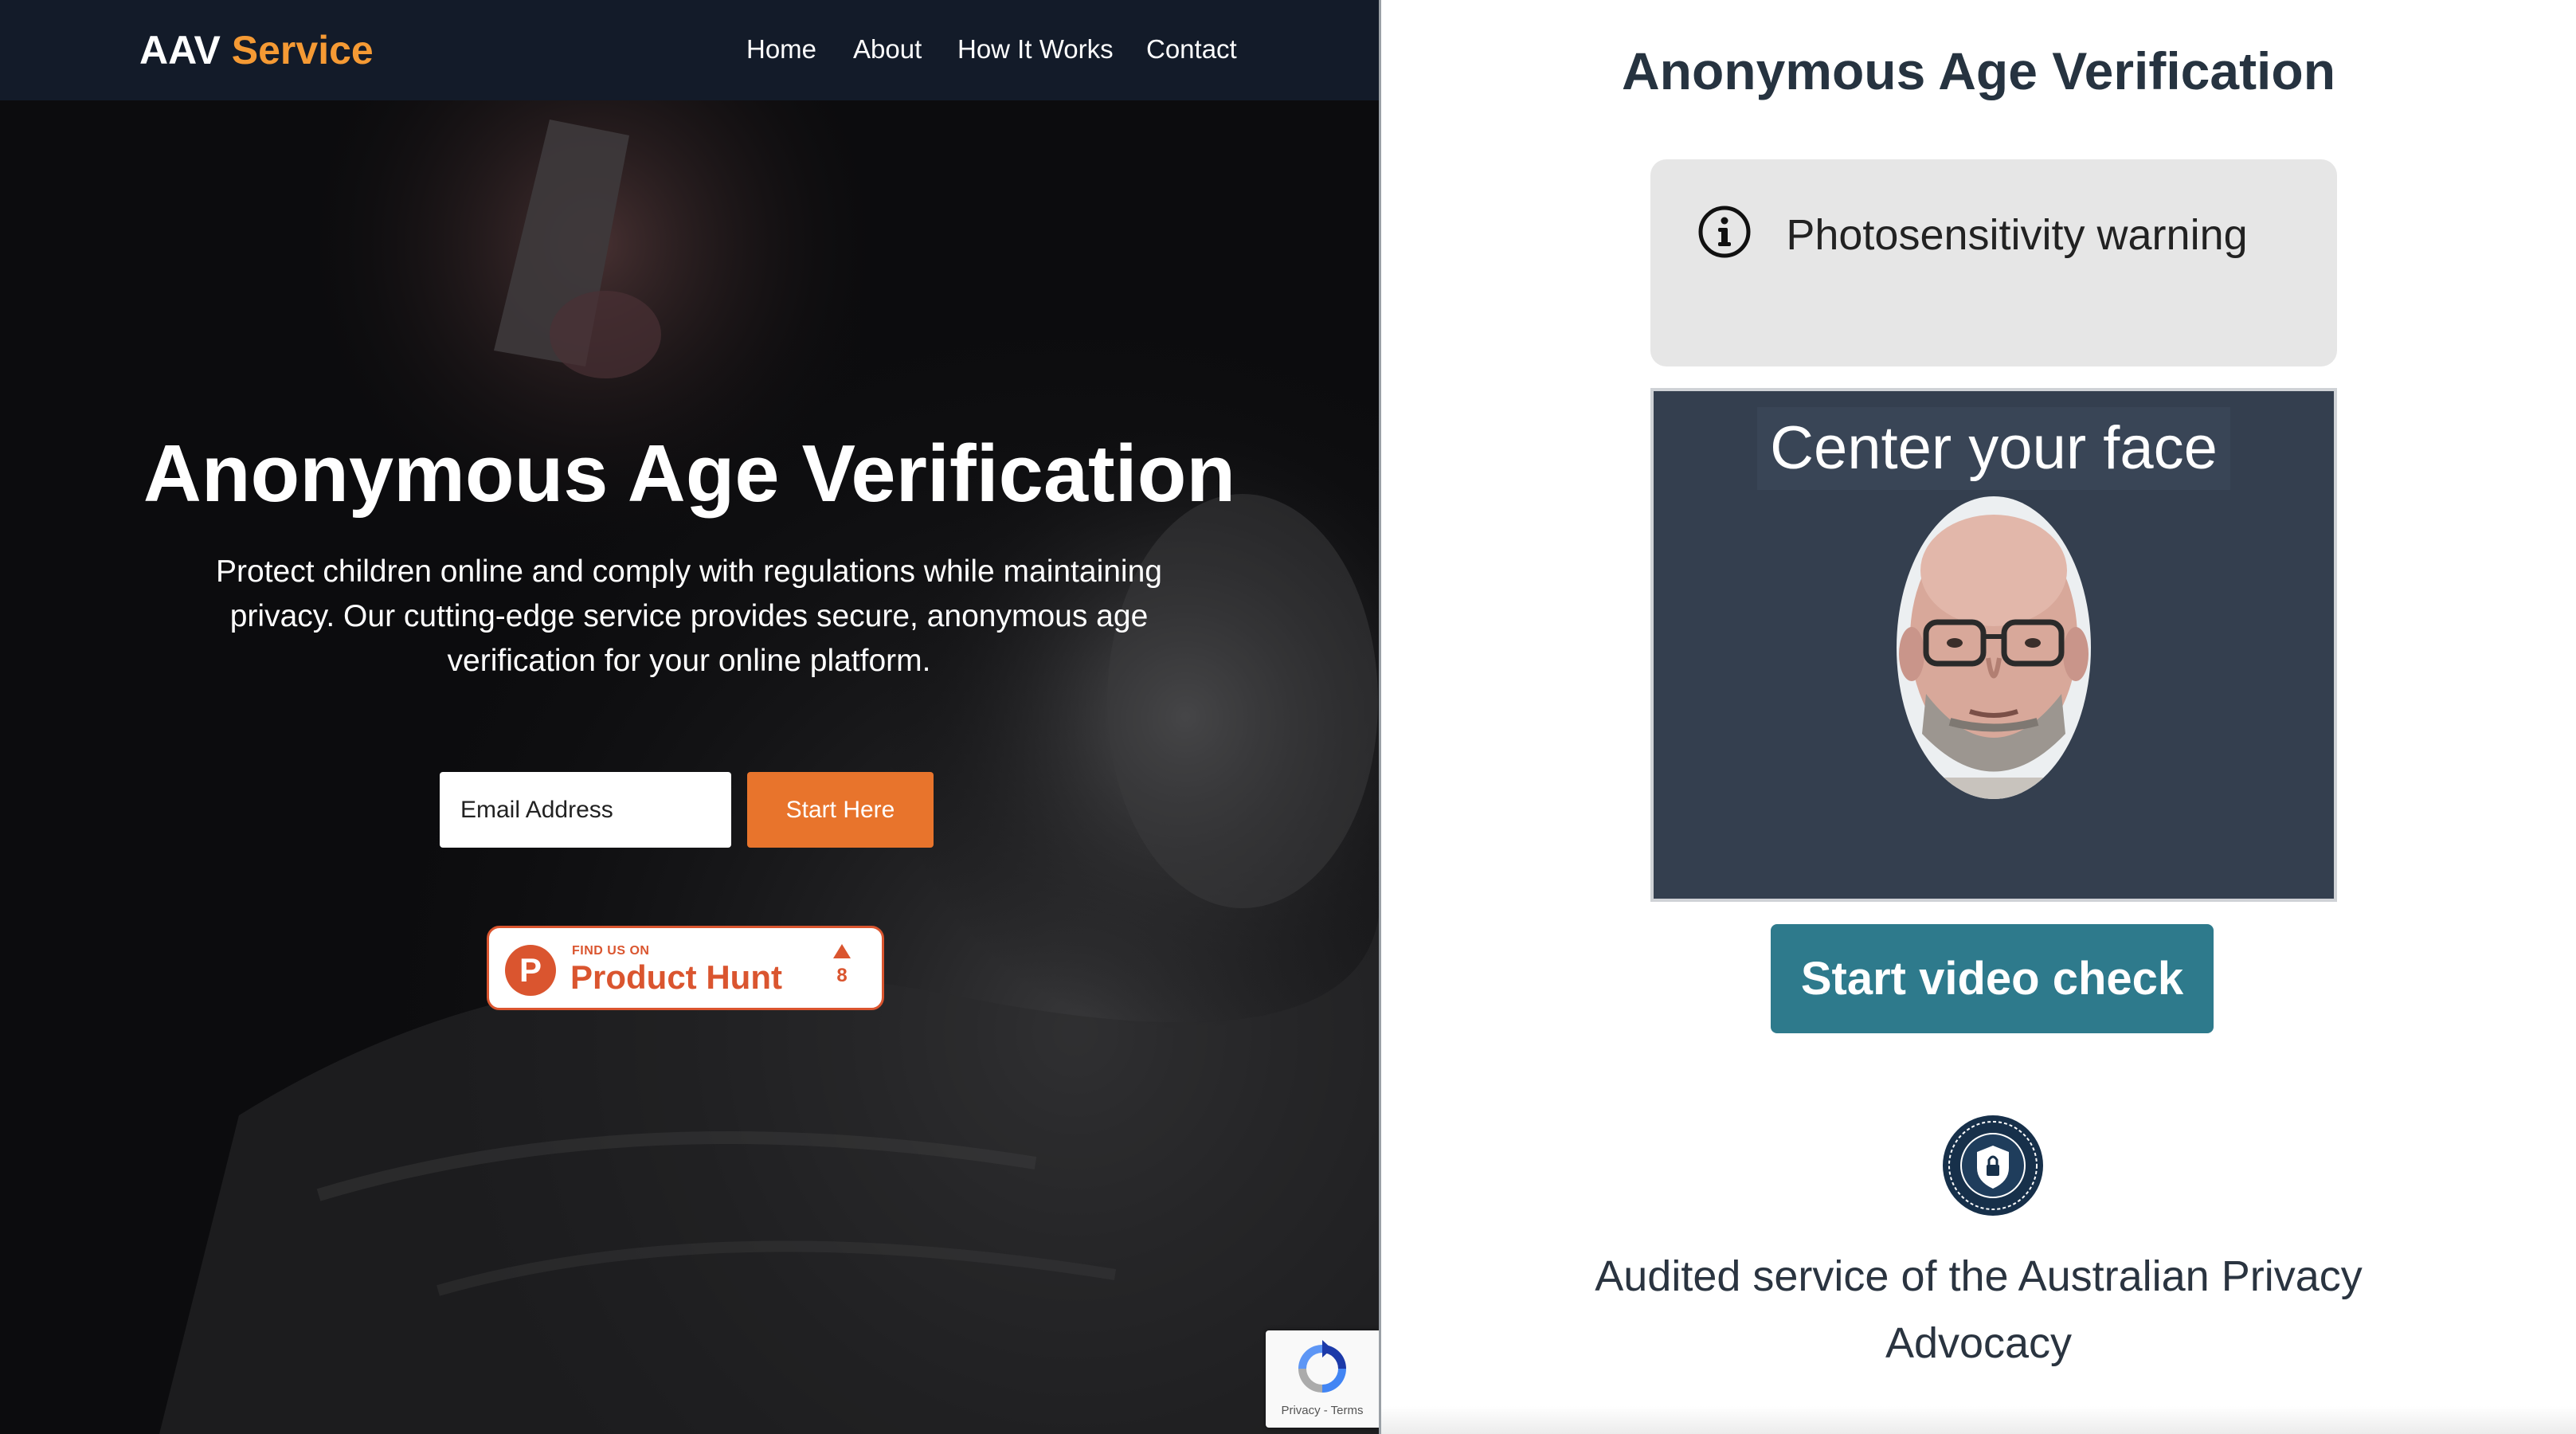 The image size is (2576, 1434). What do you see at coordinates (1035, 49) in the screenshot?
I see `nav-link-how-it-works: How It Works` at bounding box center [1035, 49].